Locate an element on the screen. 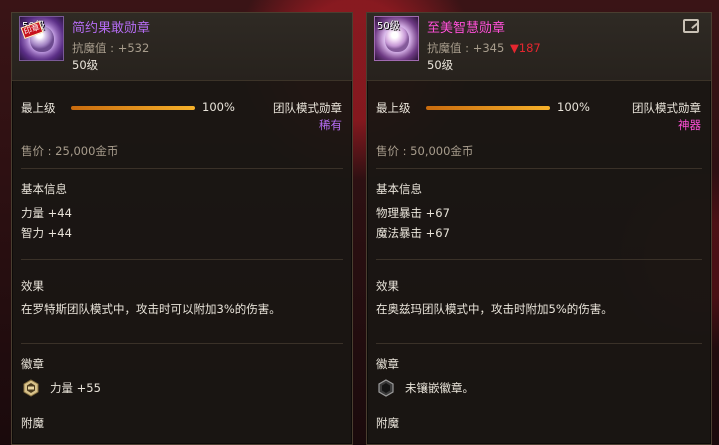 This screenshot has width=719, height=445. resist-line: 抗魔值 : +345 ▼187 is located at coordinates (484, 48).